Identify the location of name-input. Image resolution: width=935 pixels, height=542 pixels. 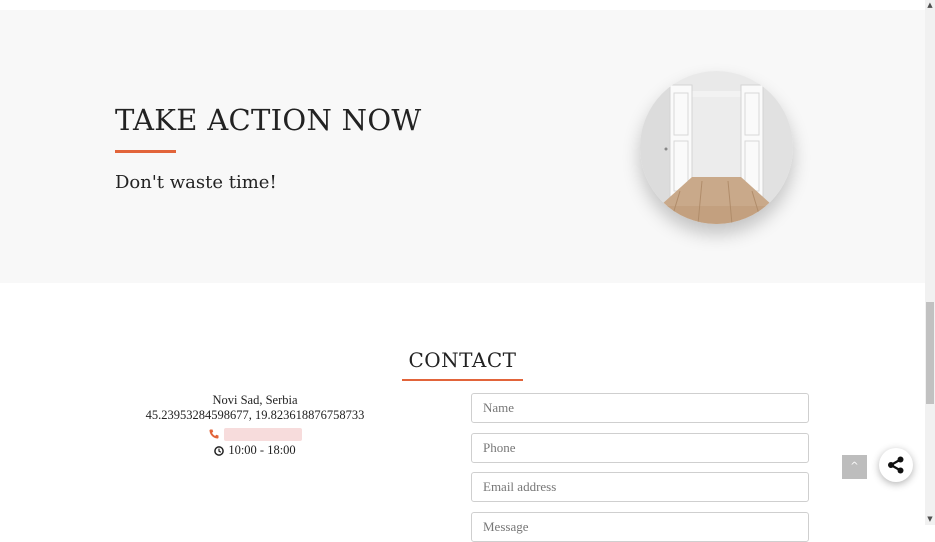
(640, 408).